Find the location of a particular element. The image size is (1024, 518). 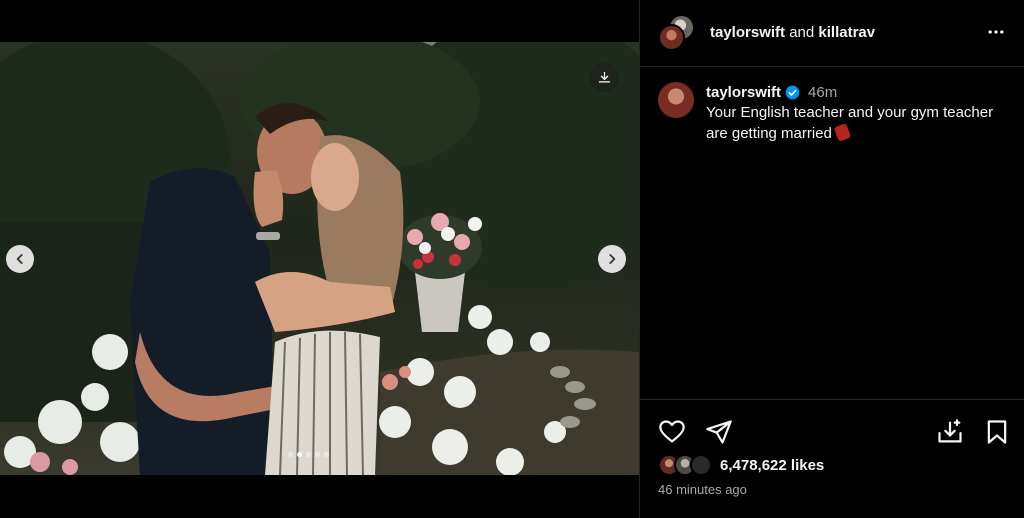

likes-count: 6,478,622 likes is located at coordinates (772, 465).